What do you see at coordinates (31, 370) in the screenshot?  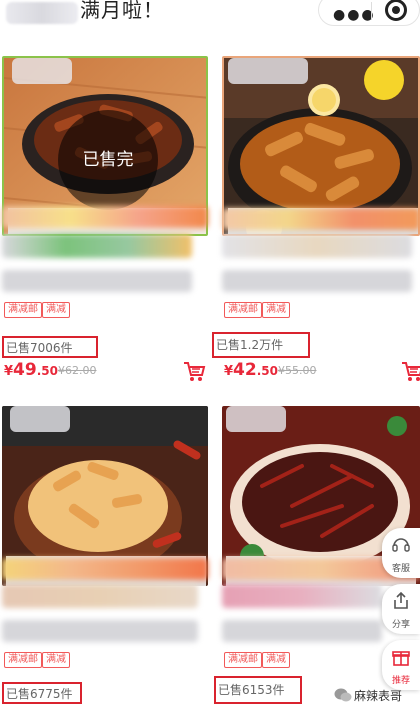 I see `price: ¥49.50` at bounding box center [31, 370].